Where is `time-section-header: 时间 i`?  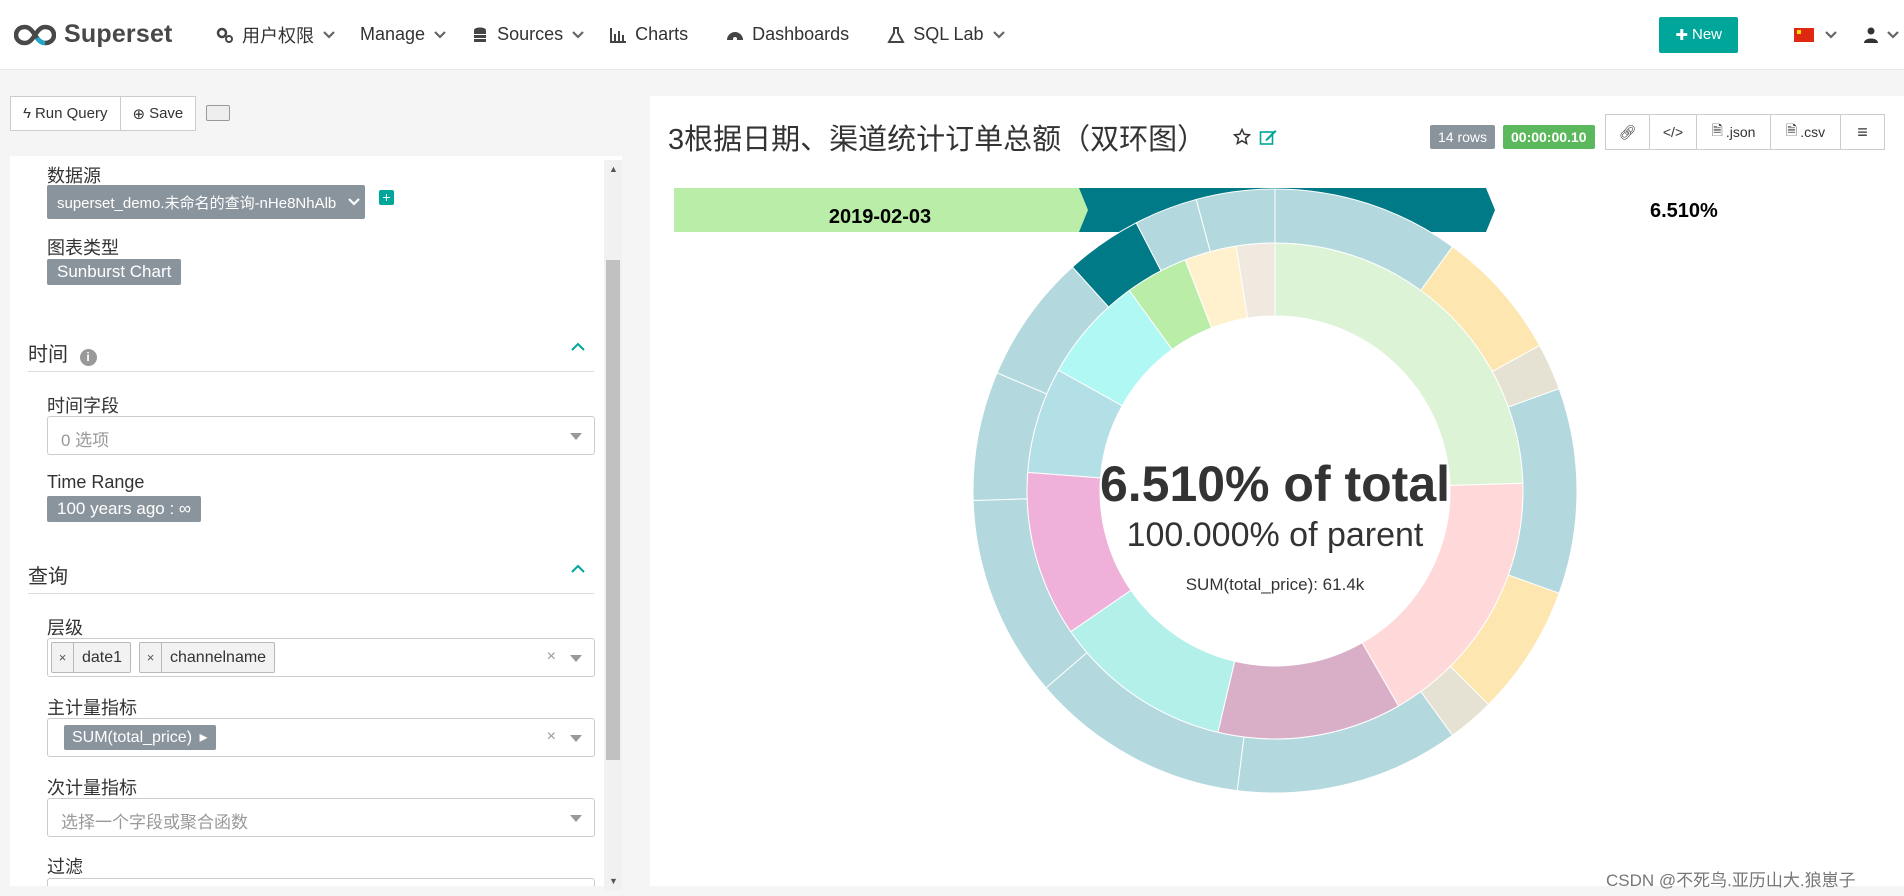
time-section-header: 时间 i is located at coordinates (62, 352).